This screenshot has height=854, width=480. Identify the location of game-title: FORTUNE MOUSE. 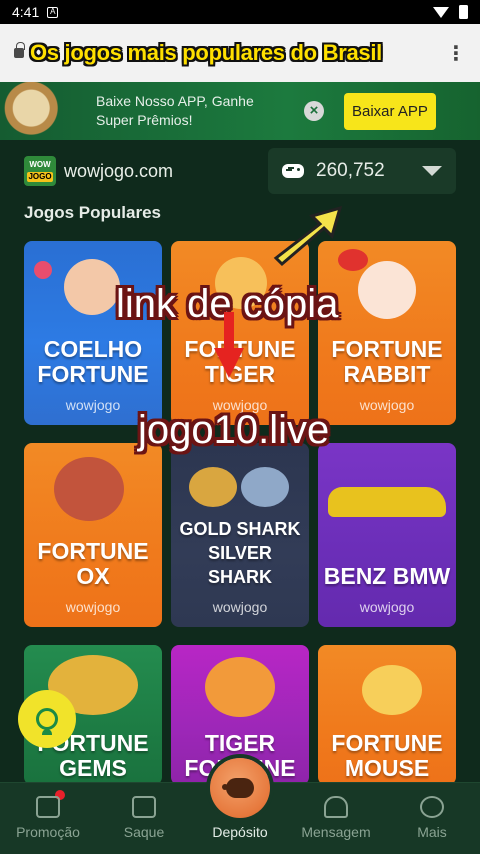
(387, 755).